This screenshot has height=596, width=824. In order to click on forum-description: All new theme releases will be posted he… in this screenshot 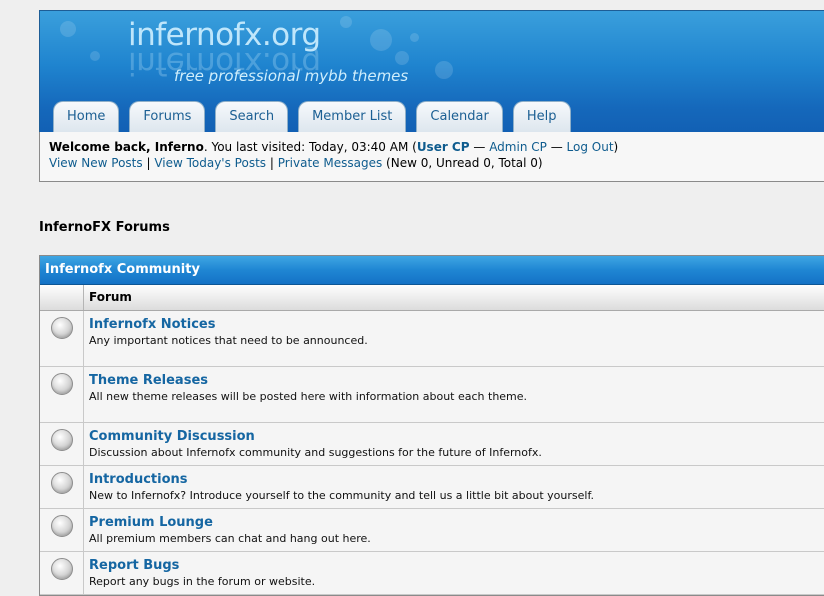, I will do `click(308, 396)`.